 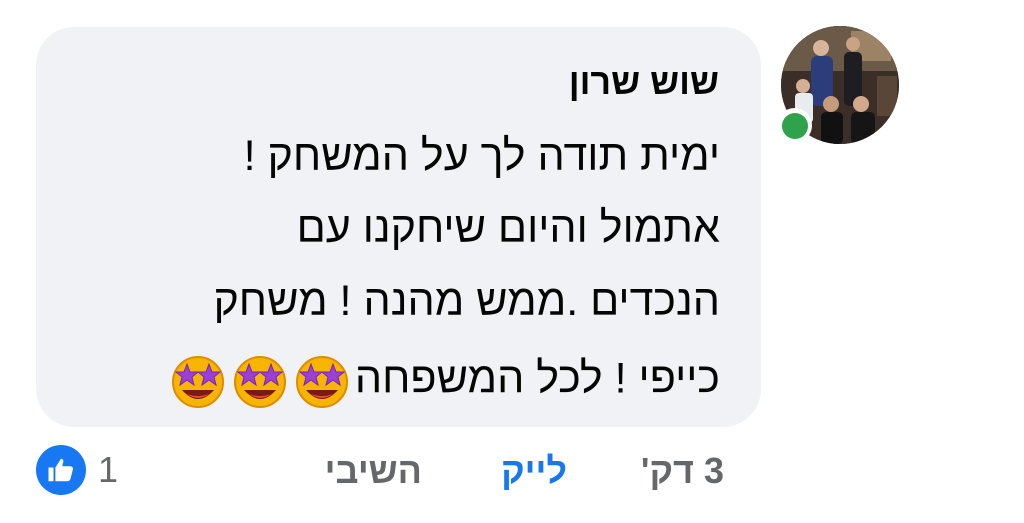 I want to click on comment-timestamp: 3 דק', so click(x=682, y=471).